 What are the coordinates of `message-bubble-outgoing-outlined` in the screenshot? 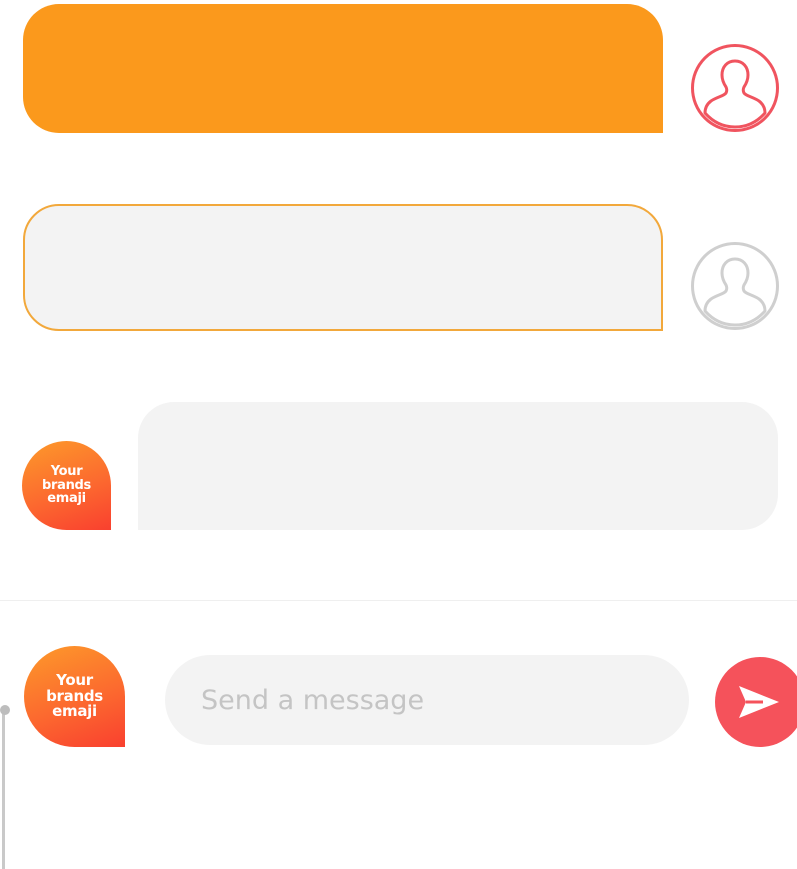 It's located at (343, 267).